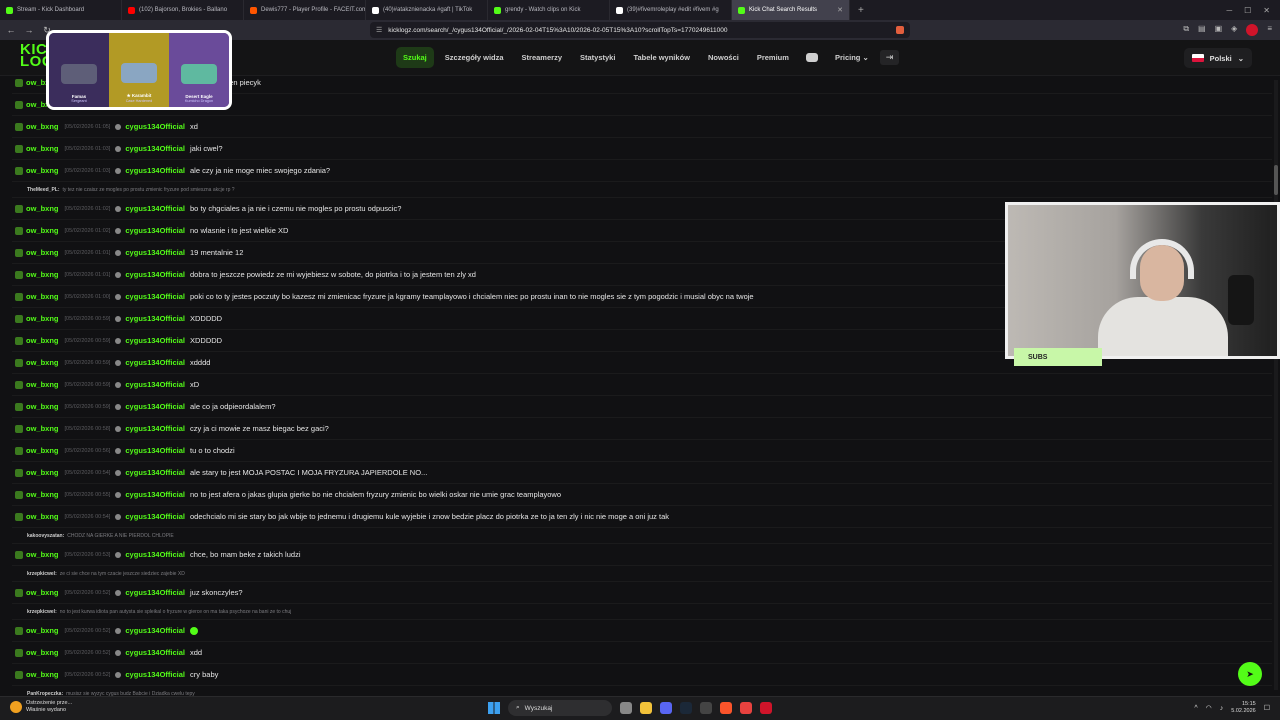 This screenshot has width=1280, height=720. I want to click on tray-chevron-icon: ^, so click(1195, 708).